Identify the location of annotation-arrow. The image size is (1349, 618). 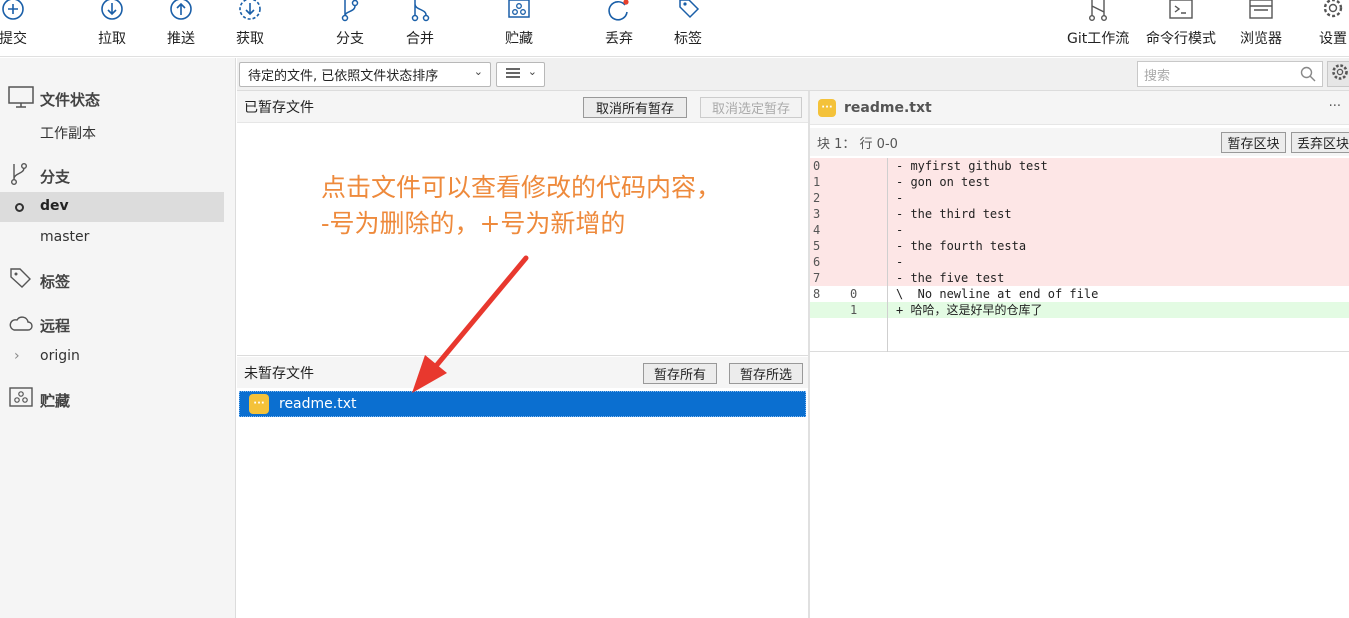
(470, 324).